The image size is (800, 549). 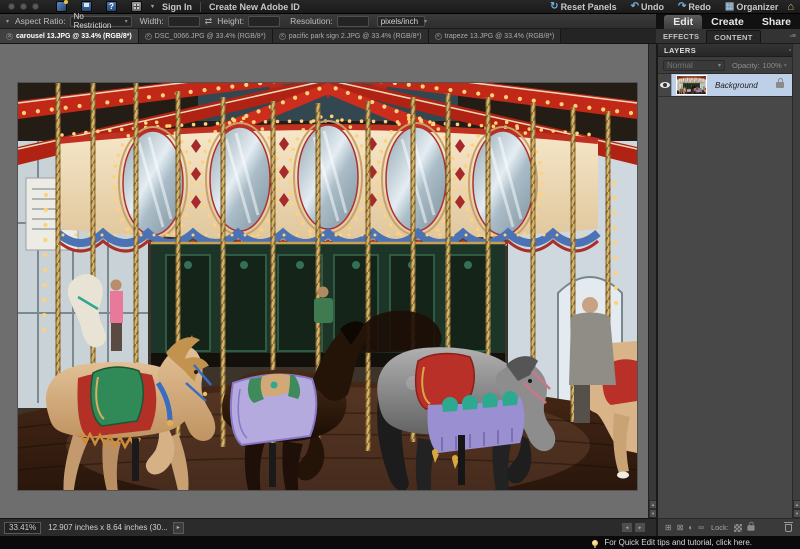 I want to click on zoom-level-field: 33.41%, so click(x=23, y=527).